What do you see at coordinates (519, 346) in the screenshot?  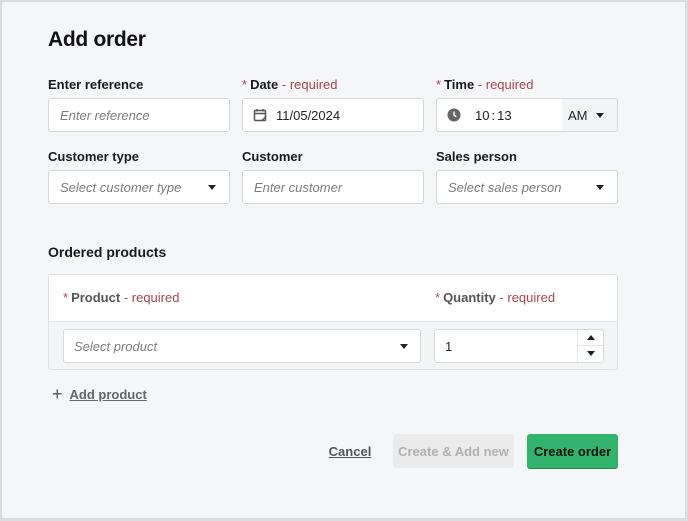 I see `quantity-stepper: 1` at bounding box center [519, 346].